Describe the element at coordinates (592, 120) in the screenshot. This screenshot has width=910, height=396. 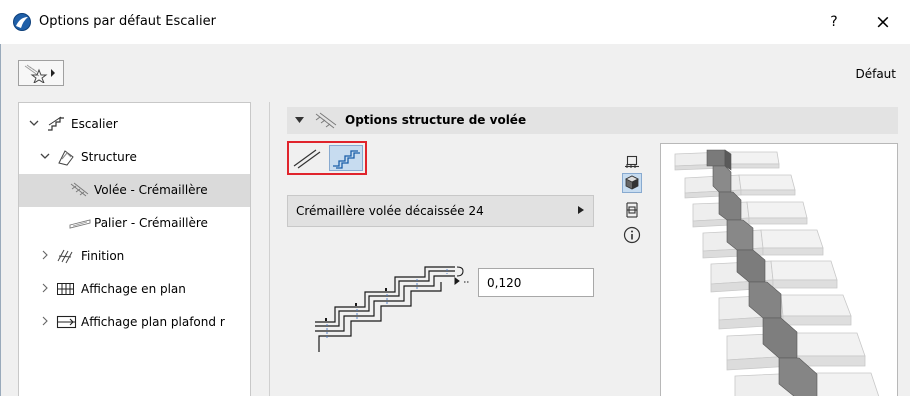
I see `section-header: Options structure de volée` at that location.